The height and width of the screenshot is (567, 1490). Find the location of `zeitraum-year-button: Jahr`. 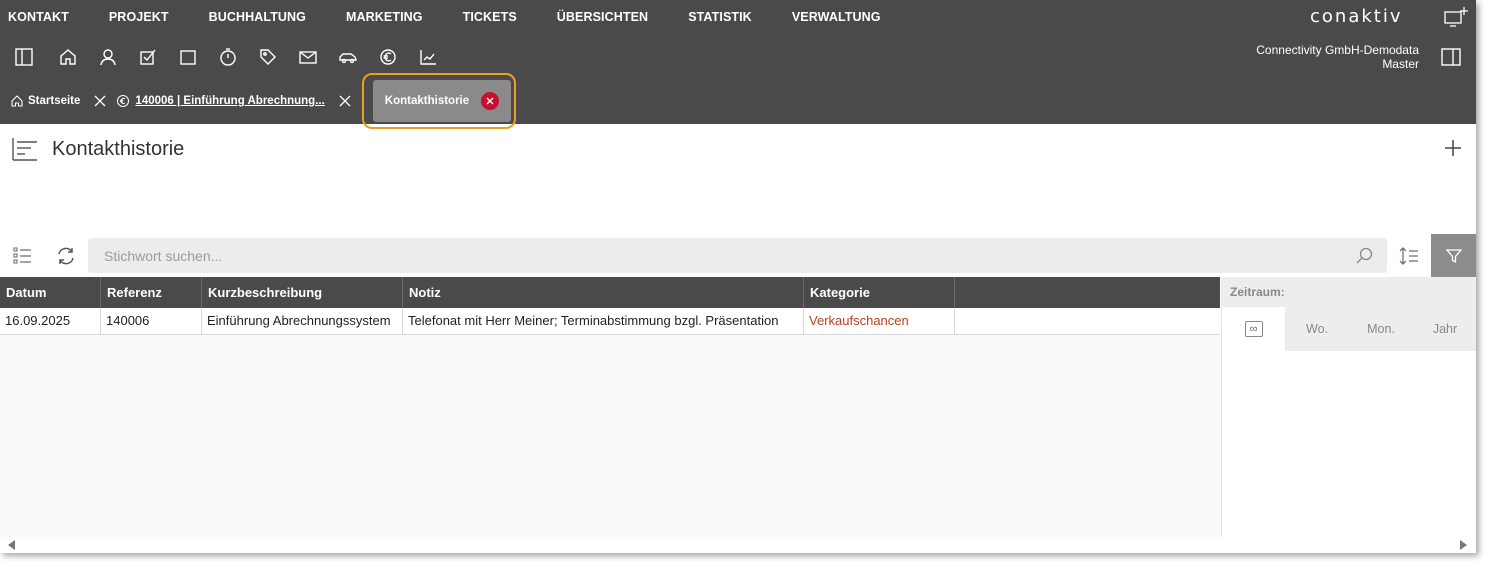

zeitraum-year-button: Jahr is located at coordinates (1444, 329).